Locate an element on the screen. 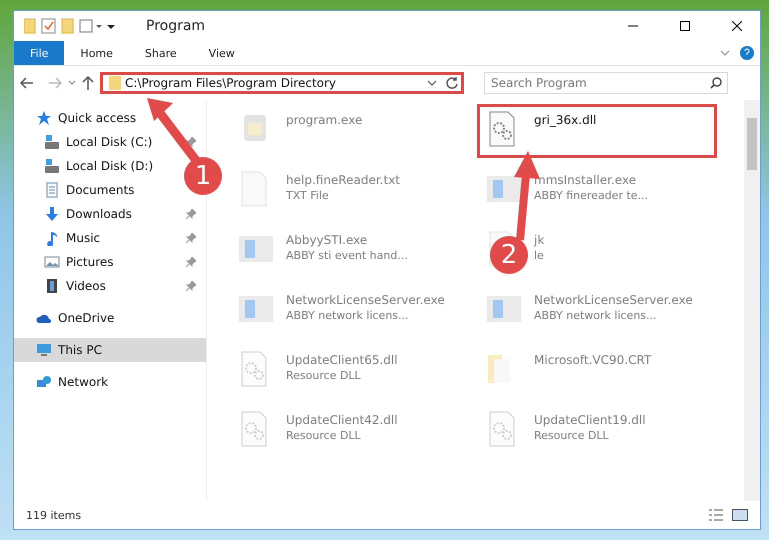 Image resolution: width=769 pixels, height=540 pixels. file-name: UpdateClient19.dll is located at coordinates (590, 420).